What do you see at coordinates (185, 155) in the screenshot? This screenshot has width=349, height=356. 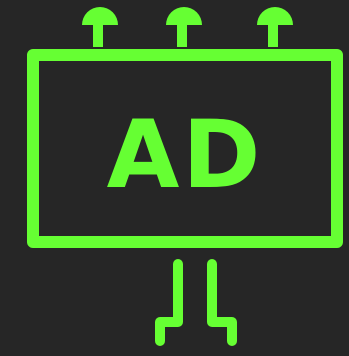 I see `ad-label: AD` at bounding box center [185, 155].